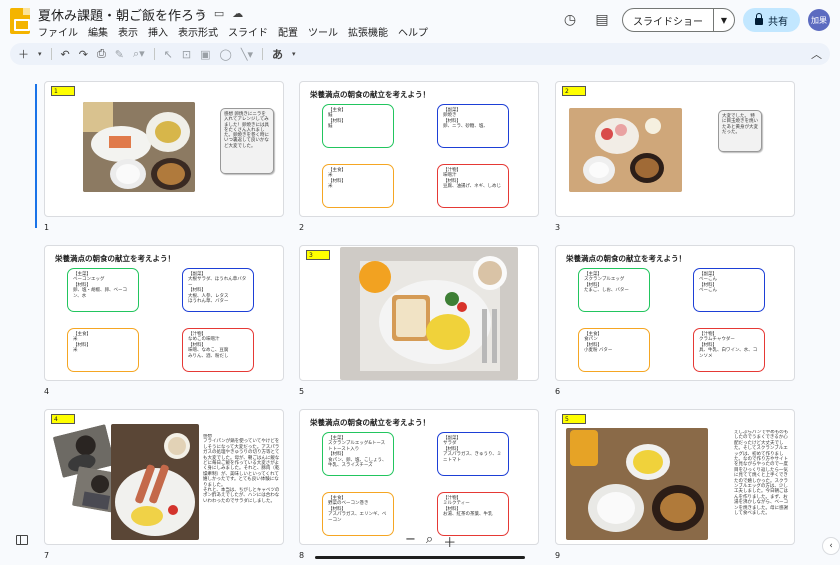 The image size is (840, 565). Describe the element at coordinates (473, 126) in the screenshot. I see `menu-box-side: 【副菜】 卵焼き 【材料】 卵、ニラ、砂糖、塩、` at that location.